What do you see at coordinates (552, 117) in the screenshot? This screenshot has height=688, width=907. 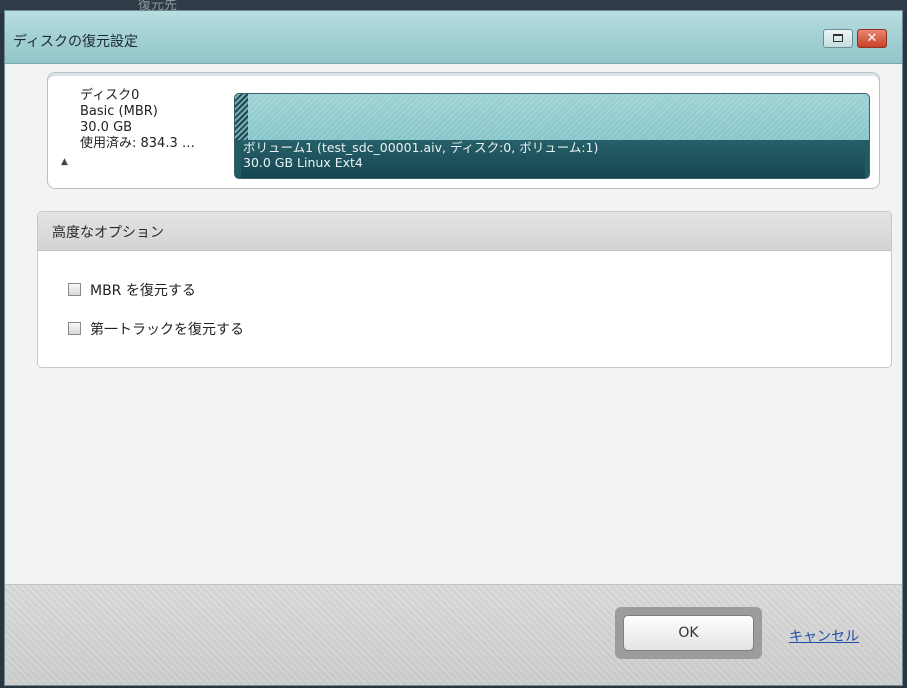 I see `volume-free-area` at bounding box center [552, 117].